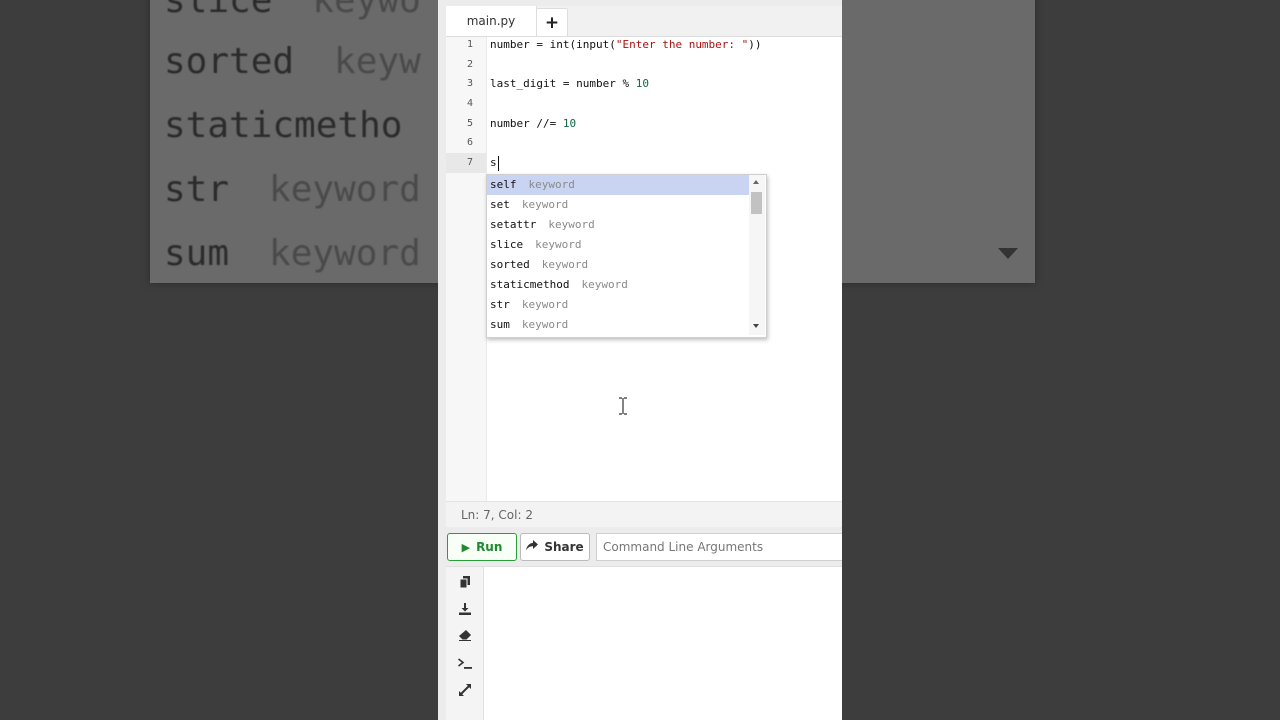  What do you see at coordinates (644, 21) in the screenshot?
I see `file-tab-bar: main.py +` at bounding box center [644, 21].